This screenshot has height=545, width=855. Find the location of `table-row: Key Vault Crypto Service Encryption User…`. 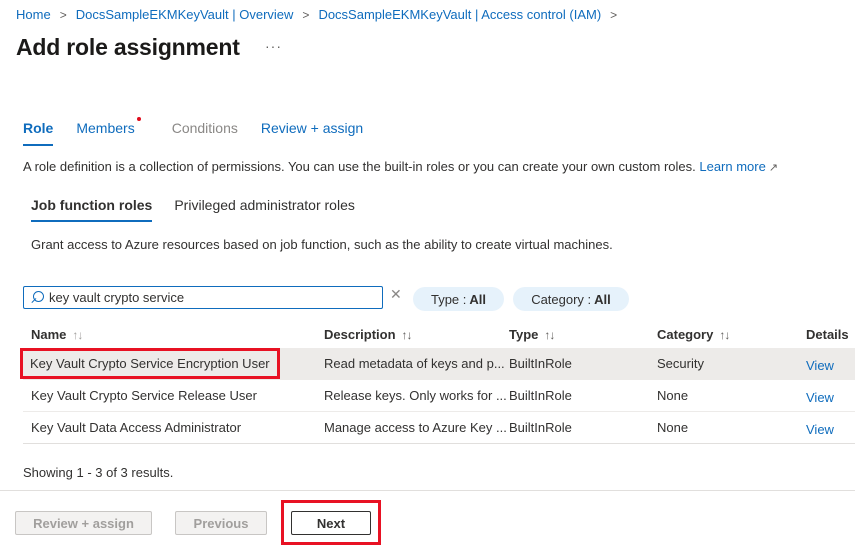

table-row: Key Vault Crypto Service Encryption User… is located at coordinates (439, 364).